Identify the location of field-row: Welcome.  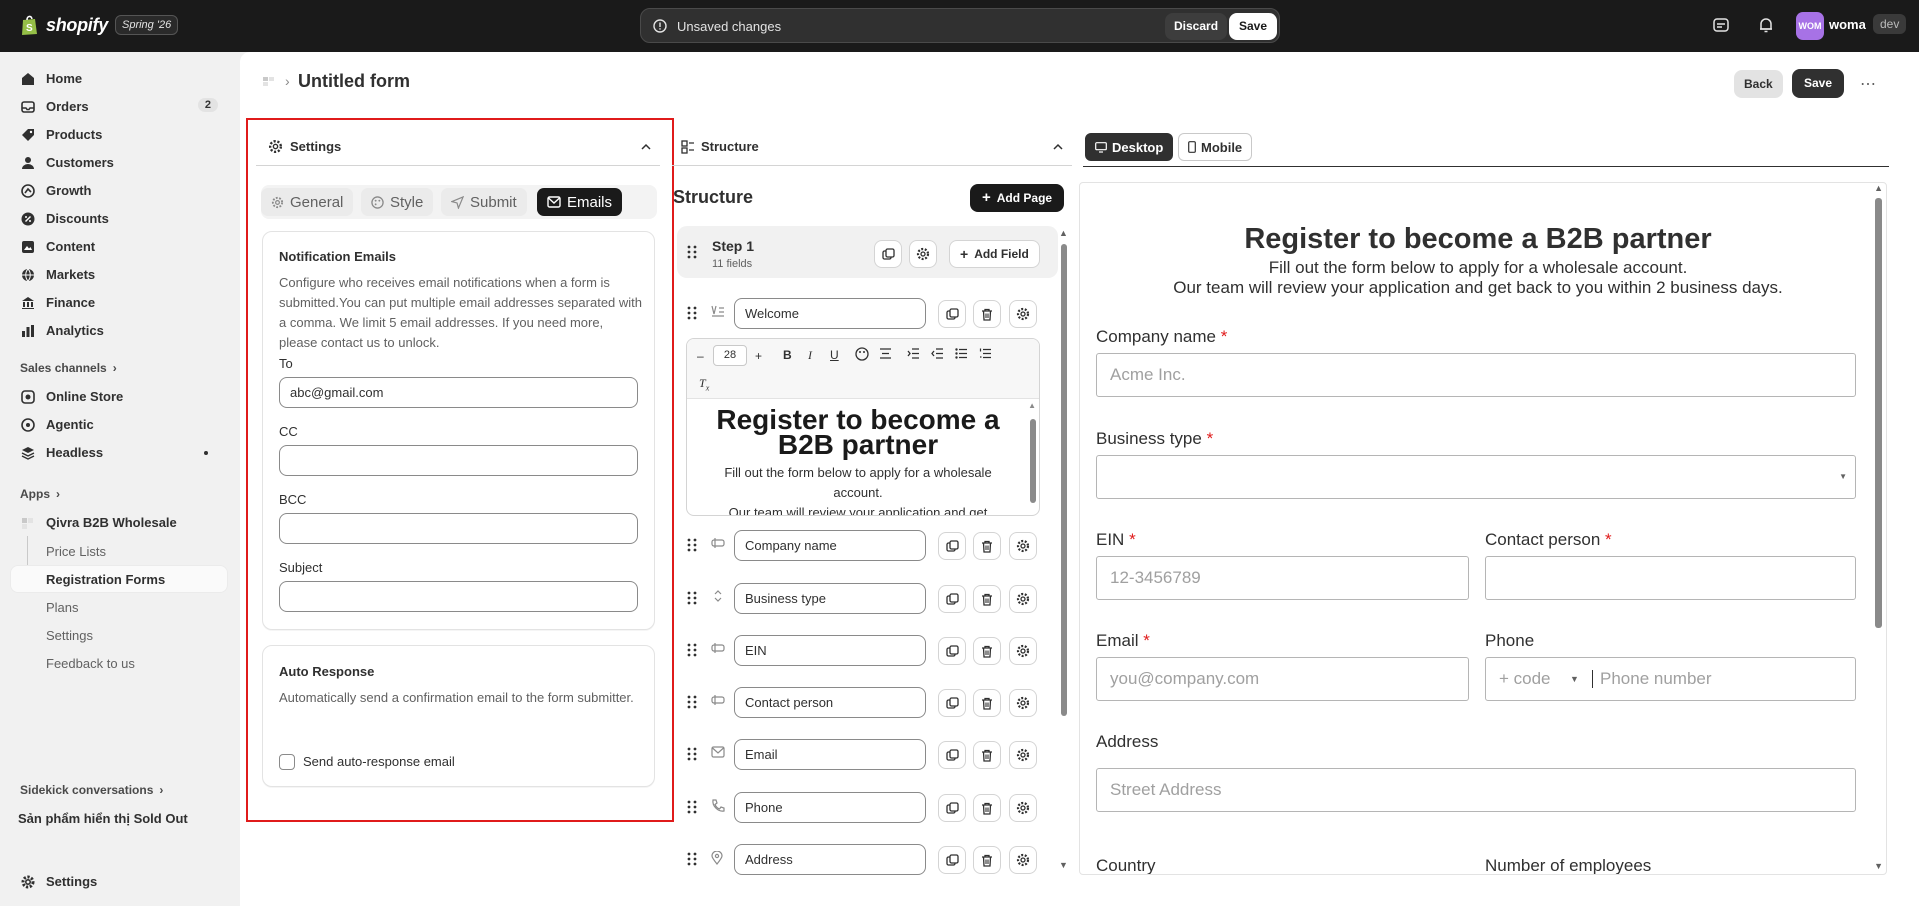
(862, 313).